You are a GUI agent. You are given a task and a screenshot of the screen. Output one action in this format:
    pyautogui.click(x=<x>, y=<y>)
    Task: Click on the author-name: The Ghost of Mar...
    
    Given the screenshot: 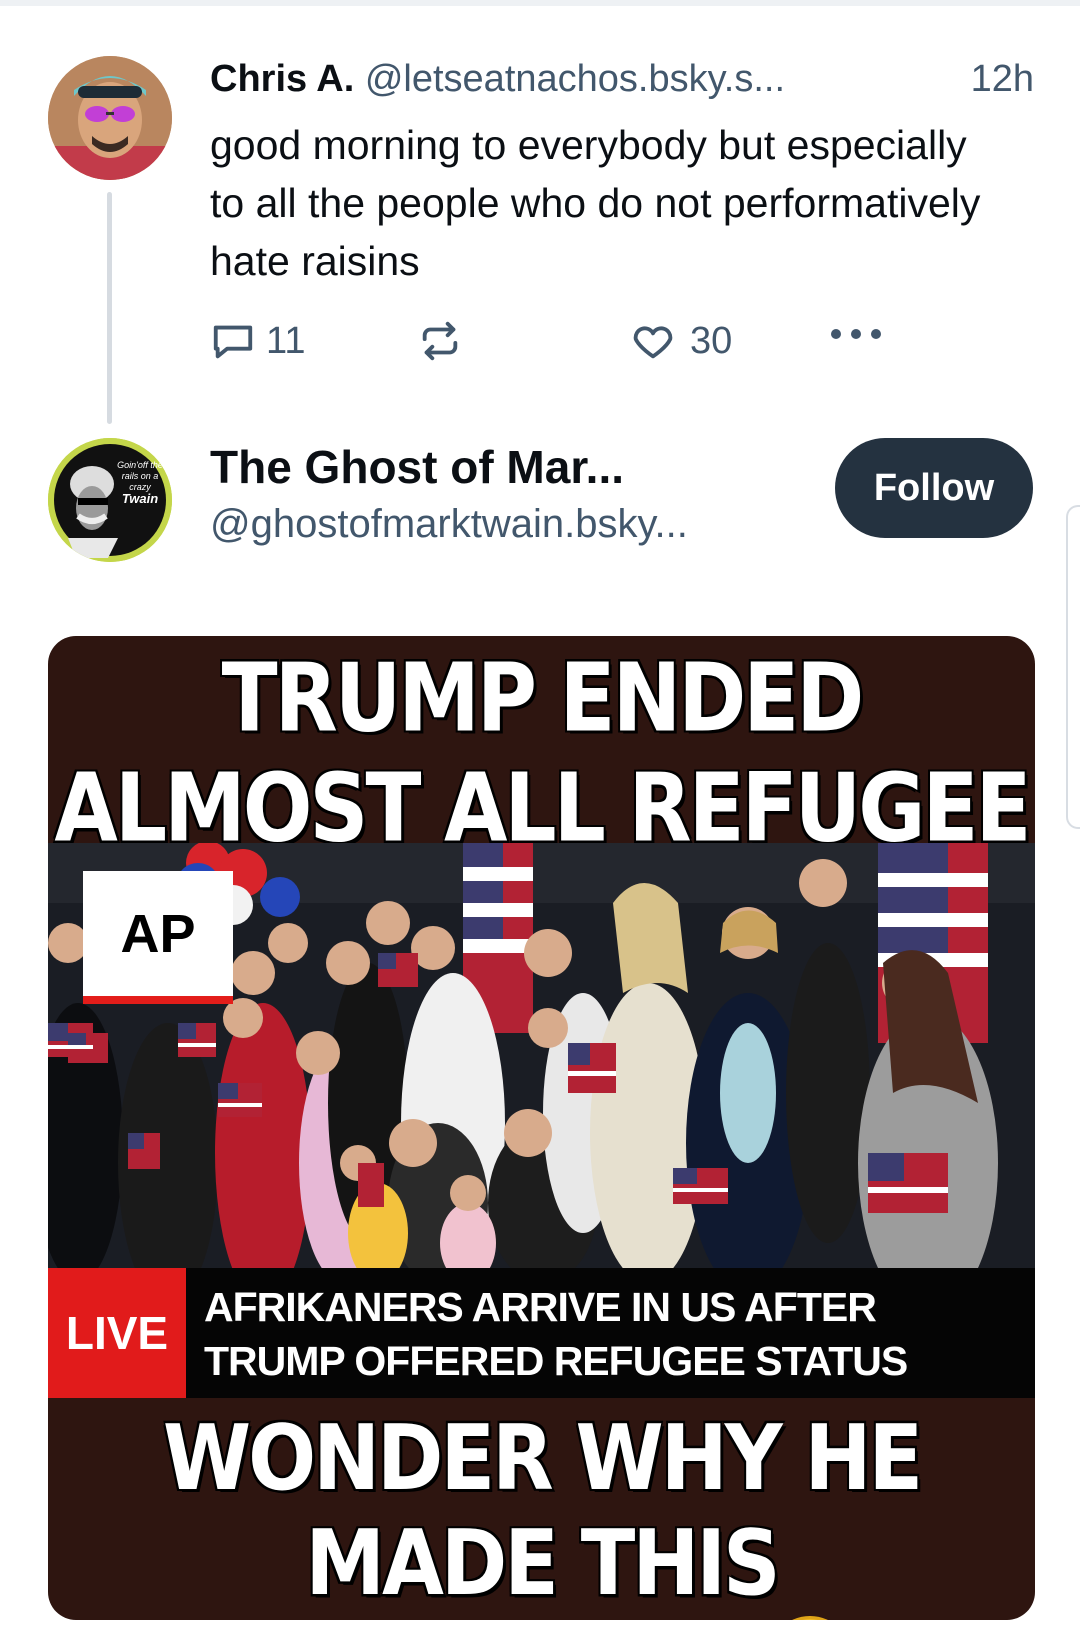 What is the action you would take?
    pyautogui.click(x=417, y=467)
    